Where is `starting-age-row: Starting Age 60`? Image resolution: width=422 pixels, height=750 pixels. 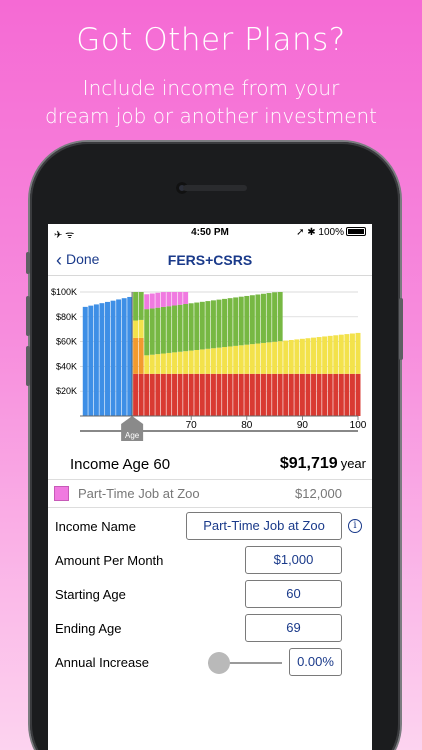
starting-age-row: Starting Age 60 is located at coordinates (210, 594).